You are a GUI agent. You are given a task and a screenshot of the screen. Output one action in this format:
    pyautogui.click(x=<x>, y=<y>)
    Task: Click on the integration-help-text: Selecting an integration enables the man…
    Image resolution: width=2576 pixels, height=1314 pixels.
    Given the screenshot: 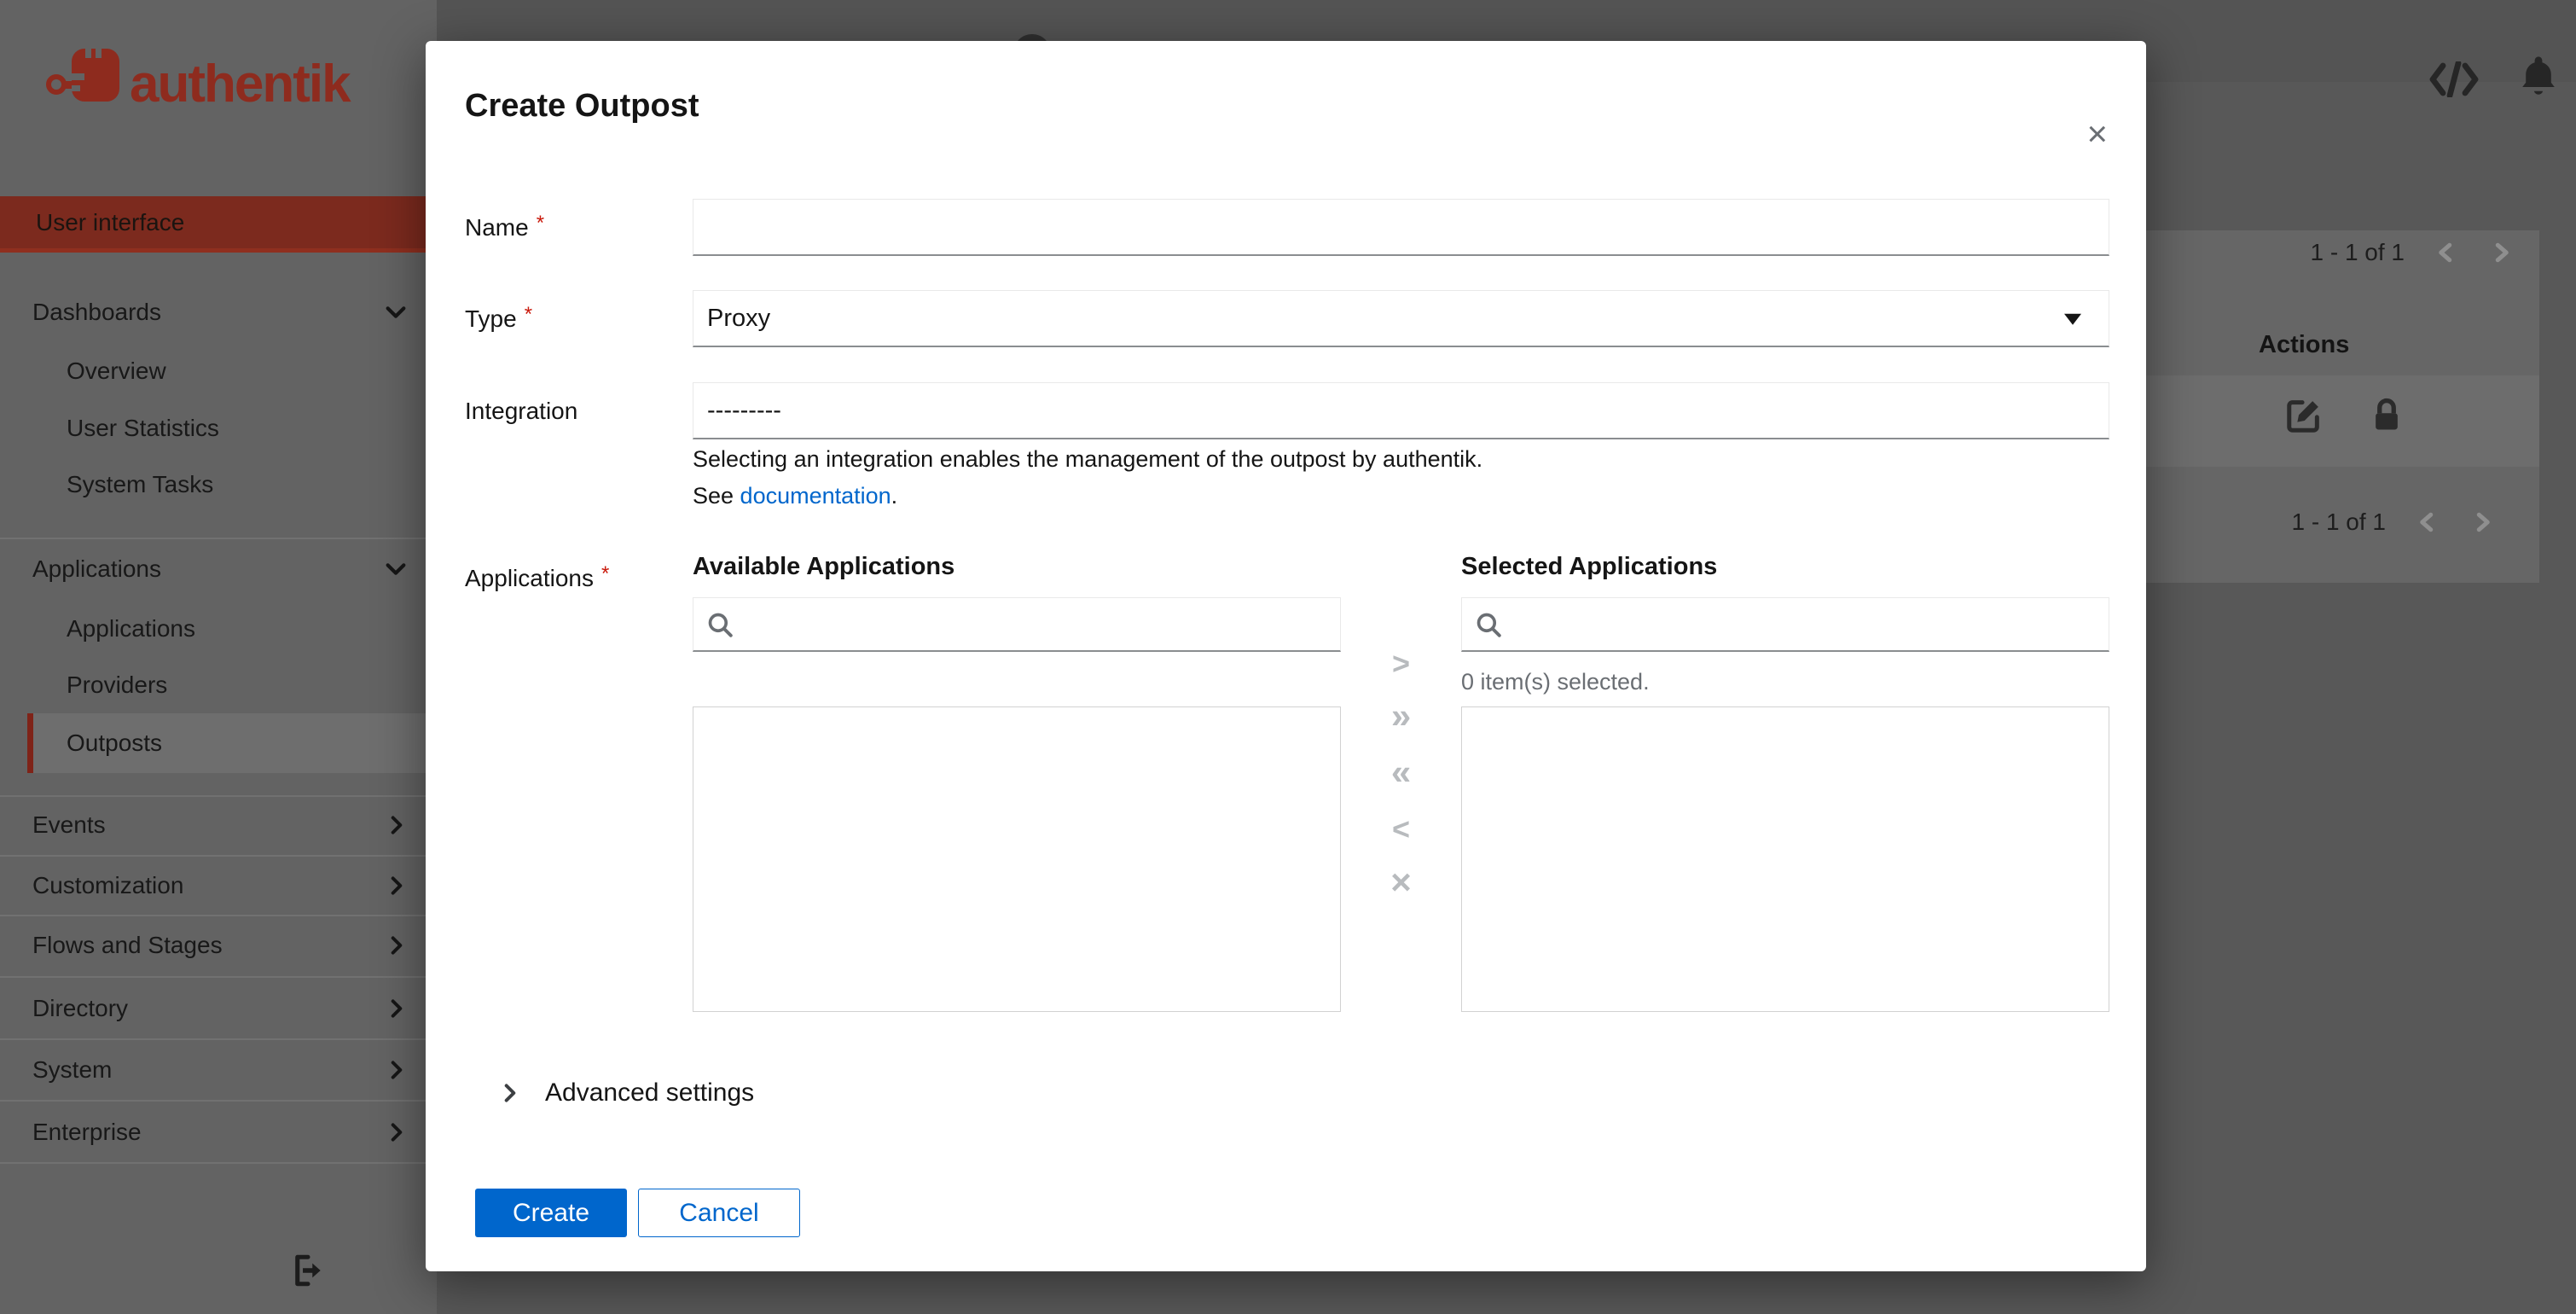 What is the action you would take?
    pyautogui.click(x=1088, y=459)
    